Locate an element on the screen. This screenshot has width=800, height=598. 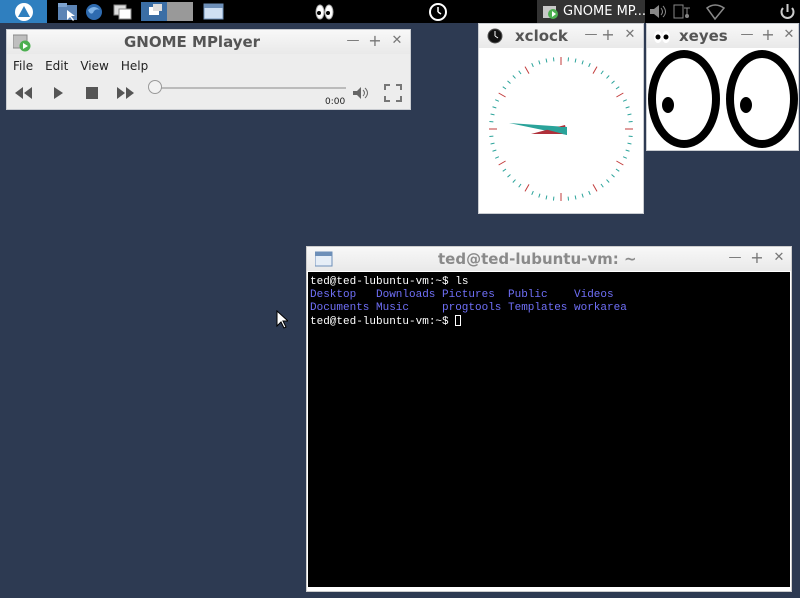
xeyes-canvas is located at coordinates (723, 99).